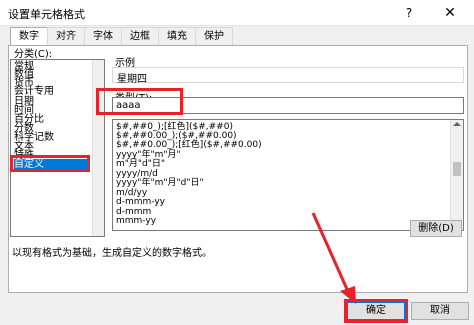 This screenshot has height=325, width=474. Describe the element at coordinates (50, 163) in the screenshot. I see `highlight-box-category` at that location.